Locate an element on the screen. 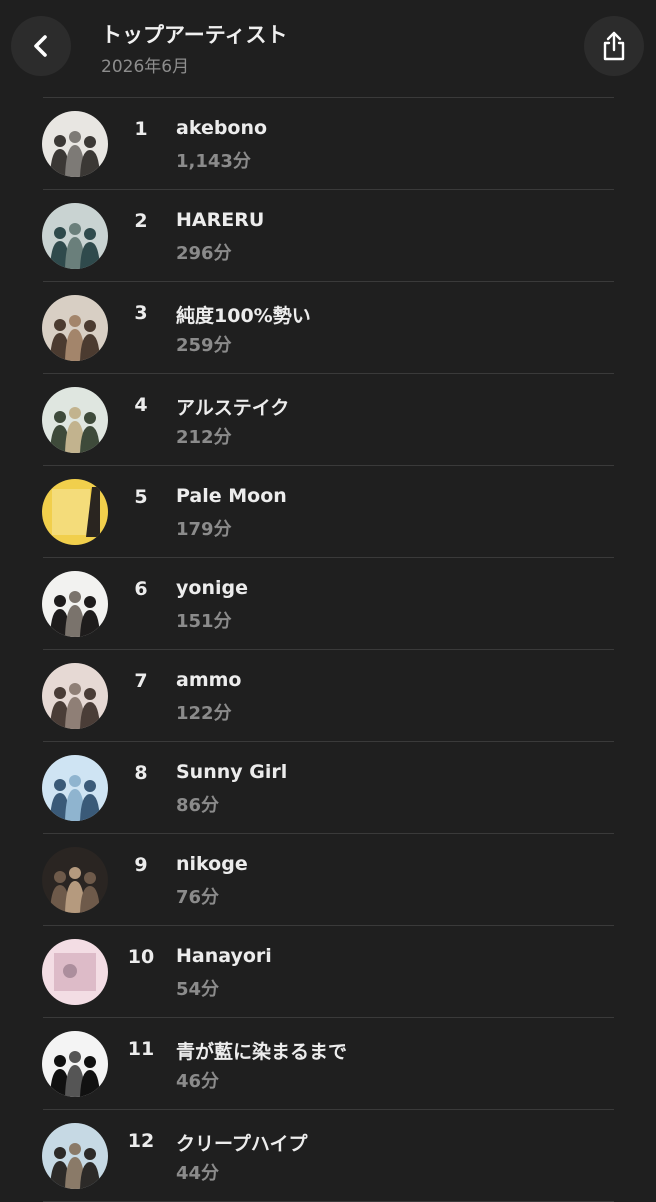 Image resolution: width=656 pixels, height=1202 pixels. share-button is located at coordinates (614, 46).